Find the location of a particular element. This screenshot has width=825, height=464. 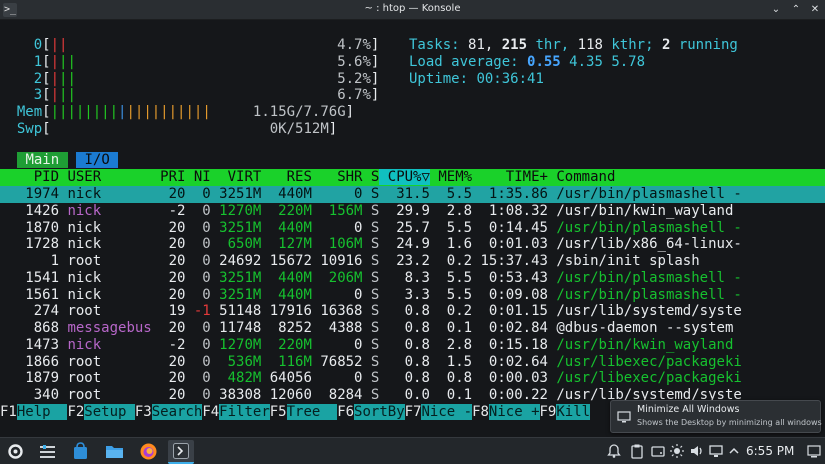

command-cell: @dbus-daemon --system is located at coordinates (640, 328).